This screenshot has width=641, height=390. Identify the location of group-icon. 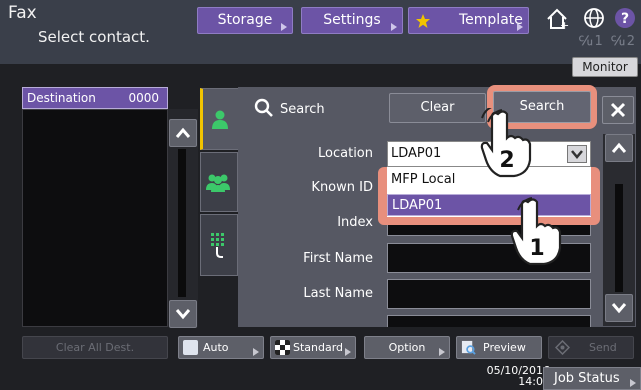
(218, 183).